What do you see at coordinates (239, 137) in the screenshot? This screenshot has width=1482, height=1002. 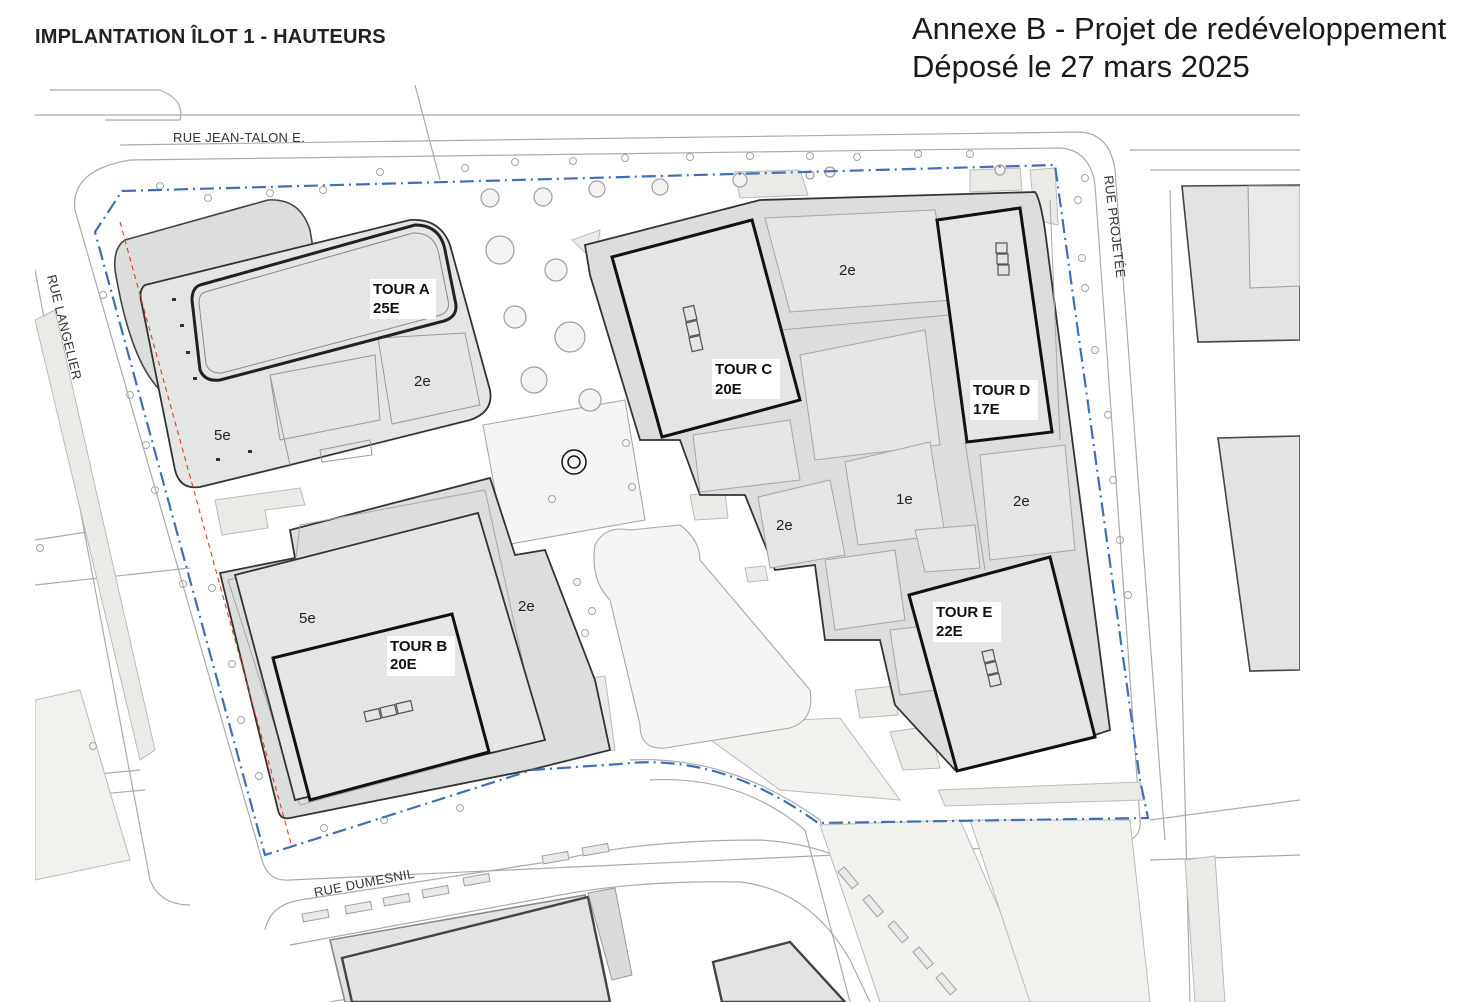 I see `street-label-north: RUE JEAN-TALON E.` at bounding box center [239, 137].